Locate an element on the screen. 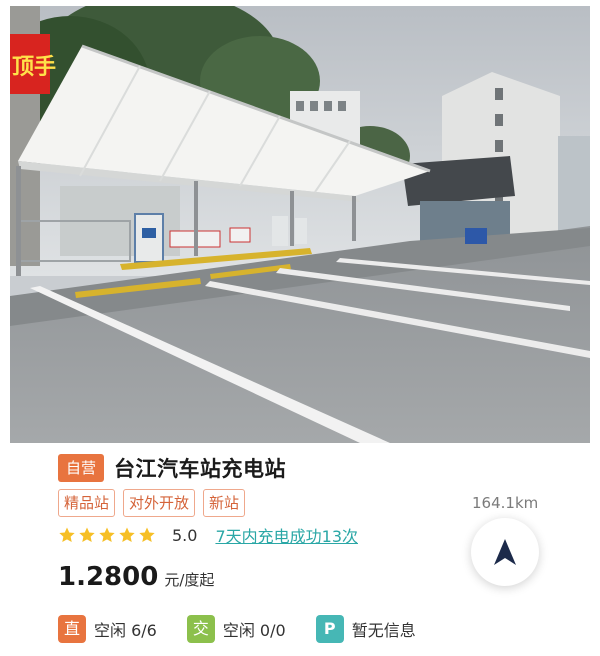 This screenshot has width=600, height=656. charge-success-link: 7天内充电成功13次 is located at coordinates (286, 535).